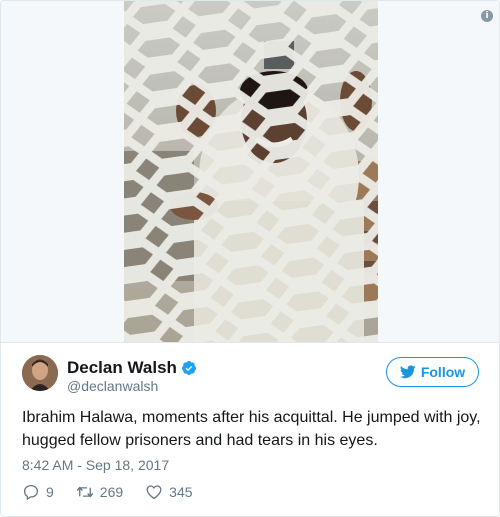  I want to click on like-button: 345, so click(169, 492).